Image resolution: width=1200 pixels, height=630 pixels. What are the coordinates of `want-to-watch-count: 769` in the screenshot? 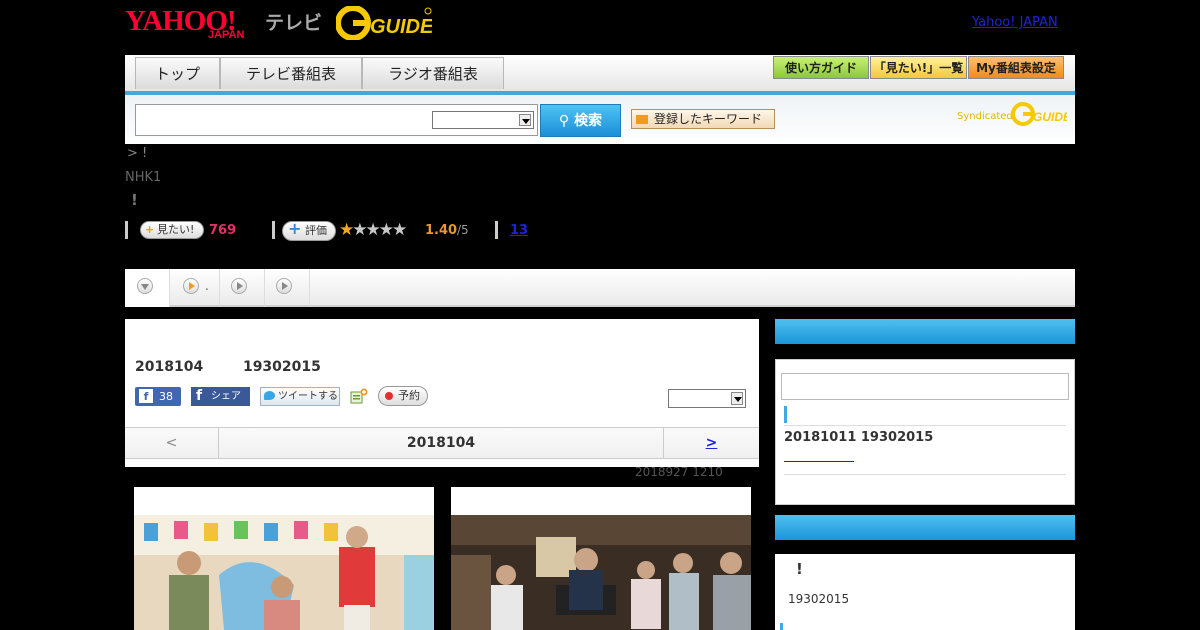 It's located at (223, 230).